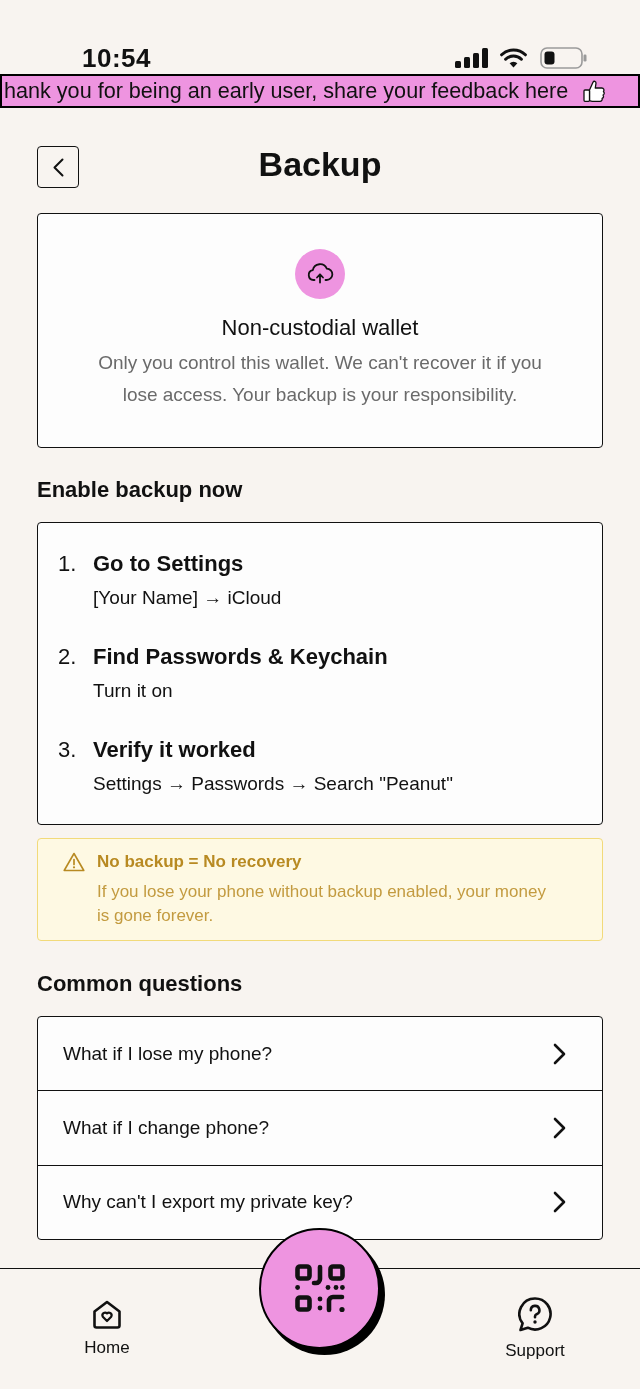 This screenshot has height=1389, width=640. Describe the element at coordinates (116, 58) in the screenshot. I see `status-time: 10:54` at that location.